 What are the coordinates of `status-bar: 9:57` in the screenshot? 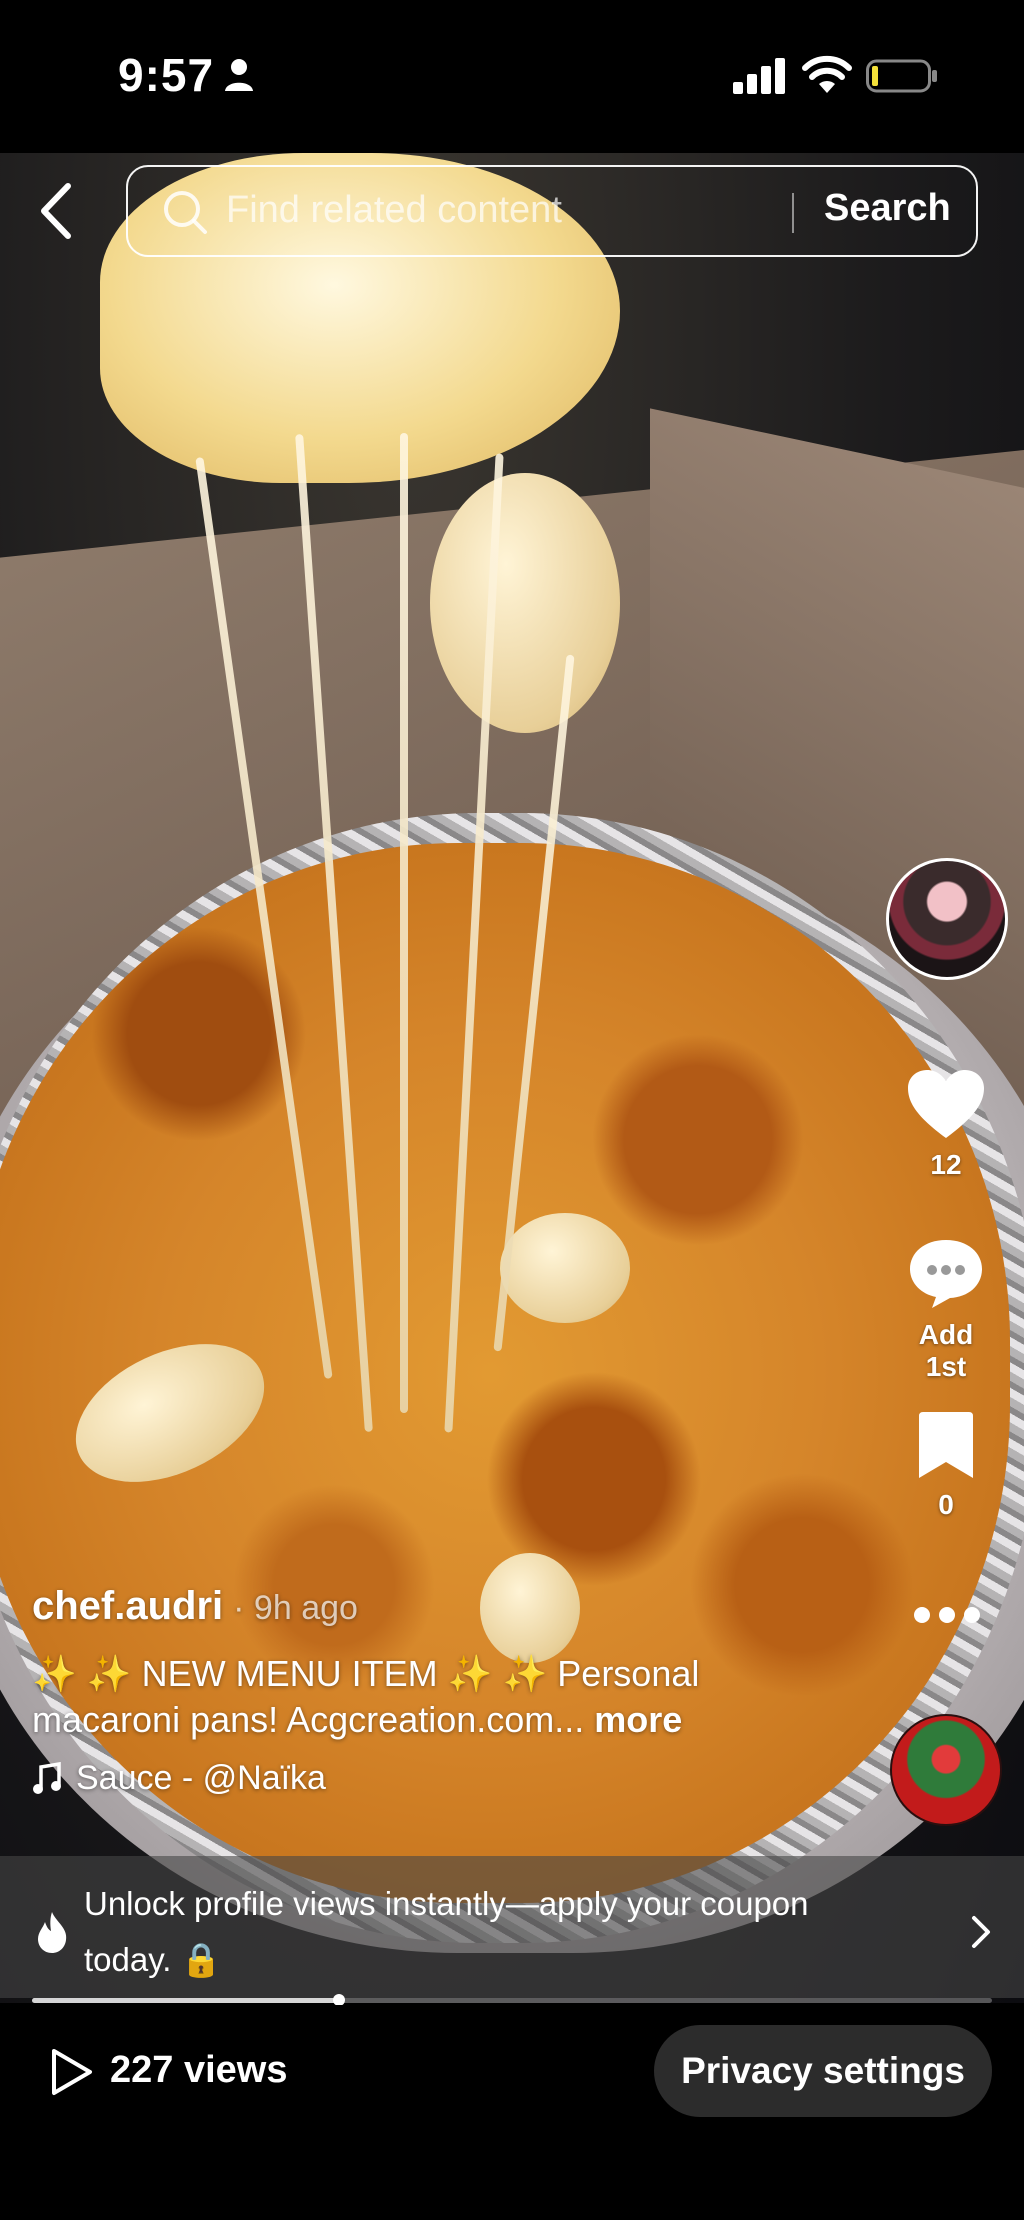 It's located at (512, 76).